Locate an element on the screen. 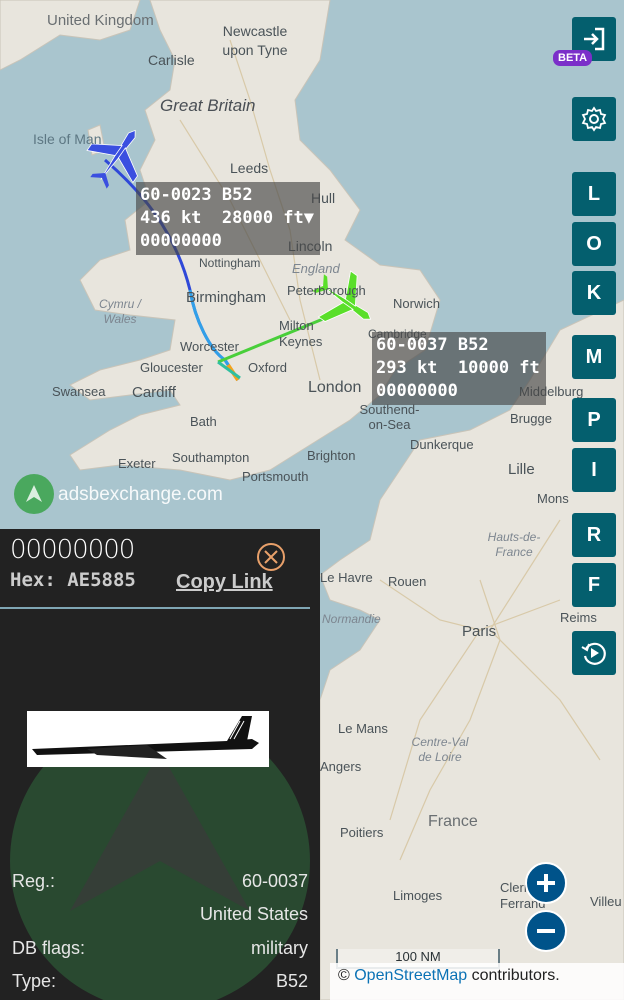 This screenshot has height=1000, width=624. toolbar-button-k: K is located at coordinates (594, 293).